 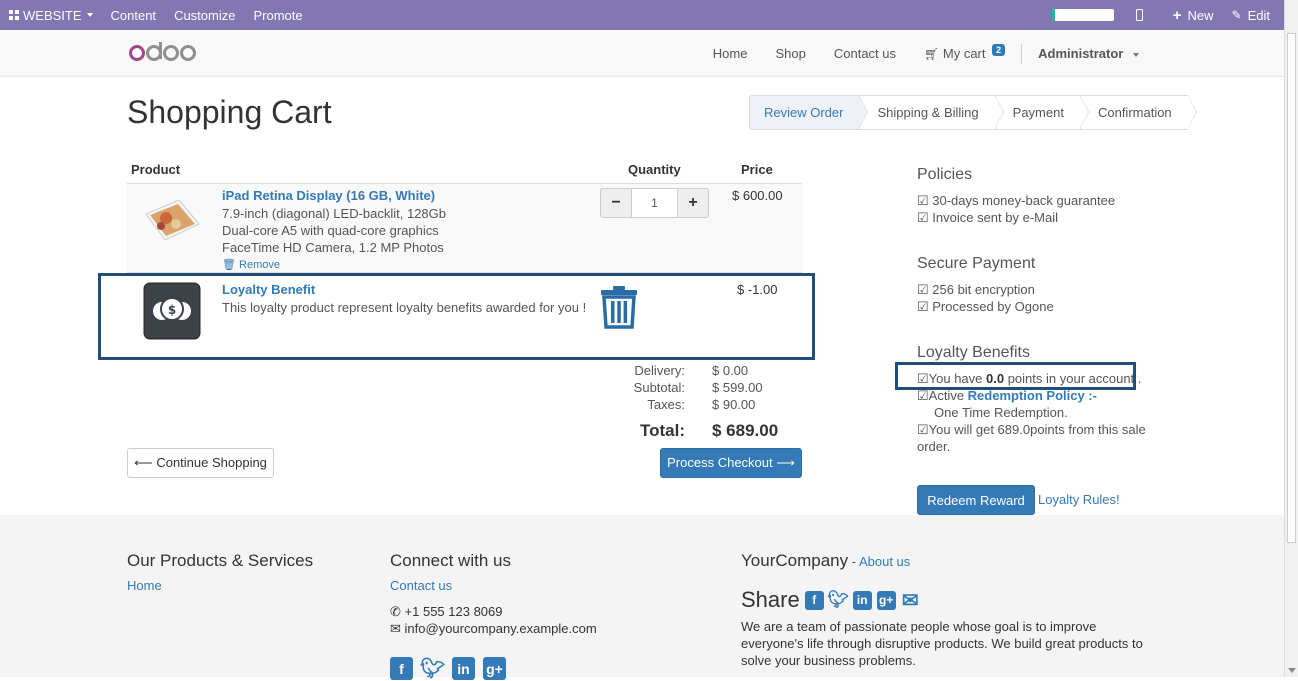 I want to click on remove-link: 🗑︎ Remove, so click(x=251, y=264).